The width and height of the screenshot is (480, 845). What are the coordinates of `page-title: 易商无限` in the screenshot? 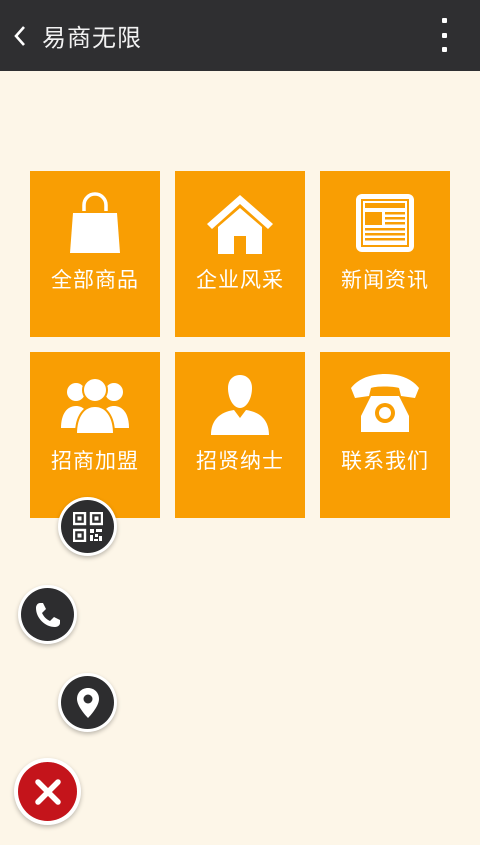 It's located at (92, 38).